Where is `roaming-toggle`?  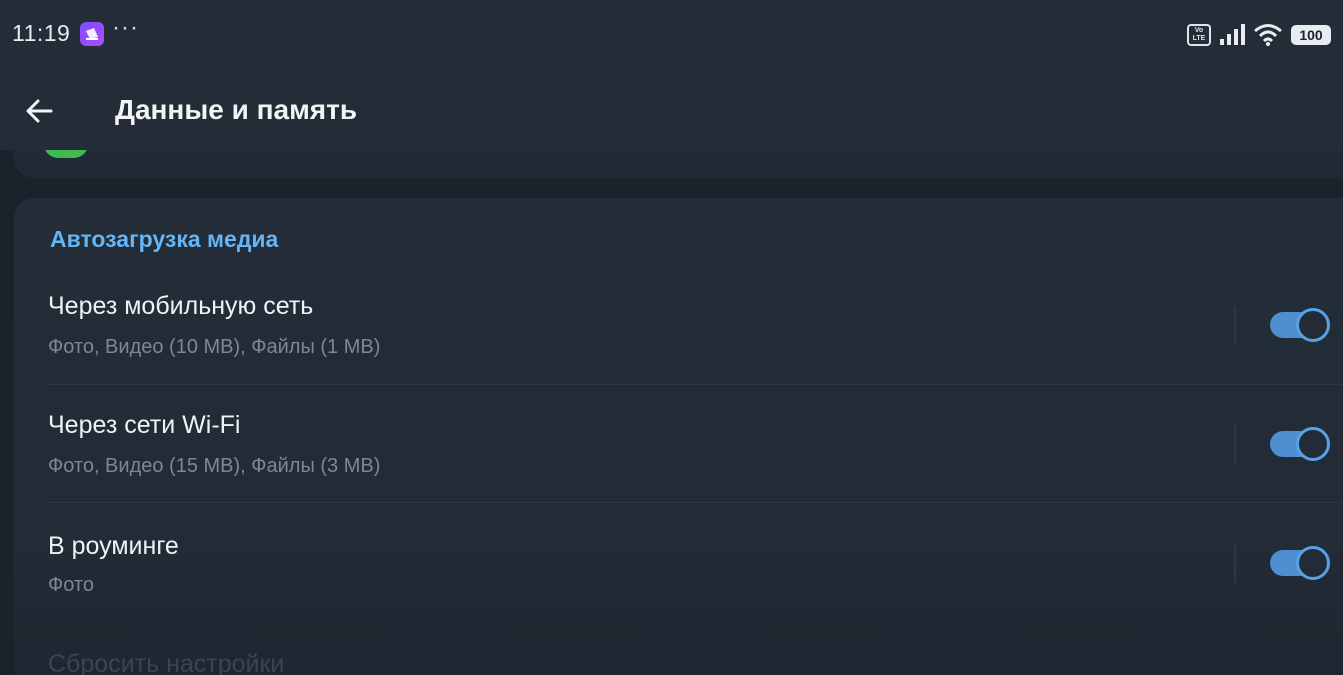
roaming-toggle is located at coordinates (1300, 563).